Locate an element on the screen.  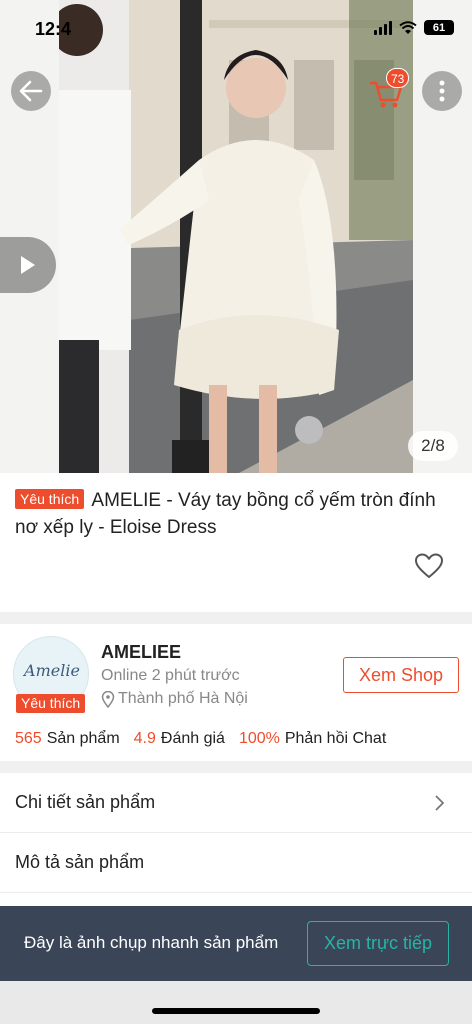
chevron-right-icon is located at coordinates (439, 803).